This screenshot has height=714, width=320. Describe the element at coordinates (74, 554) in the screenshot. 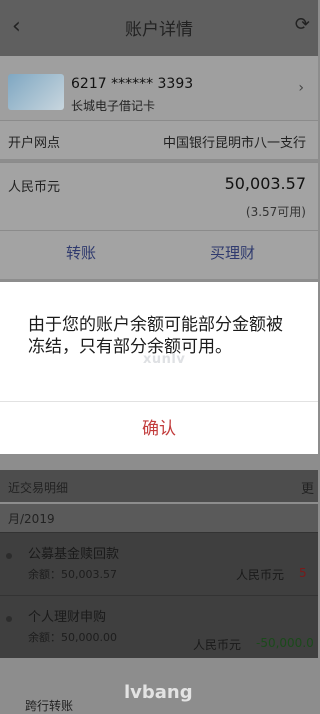

I see `transaction-name: 公募基金赎回款` at that location.